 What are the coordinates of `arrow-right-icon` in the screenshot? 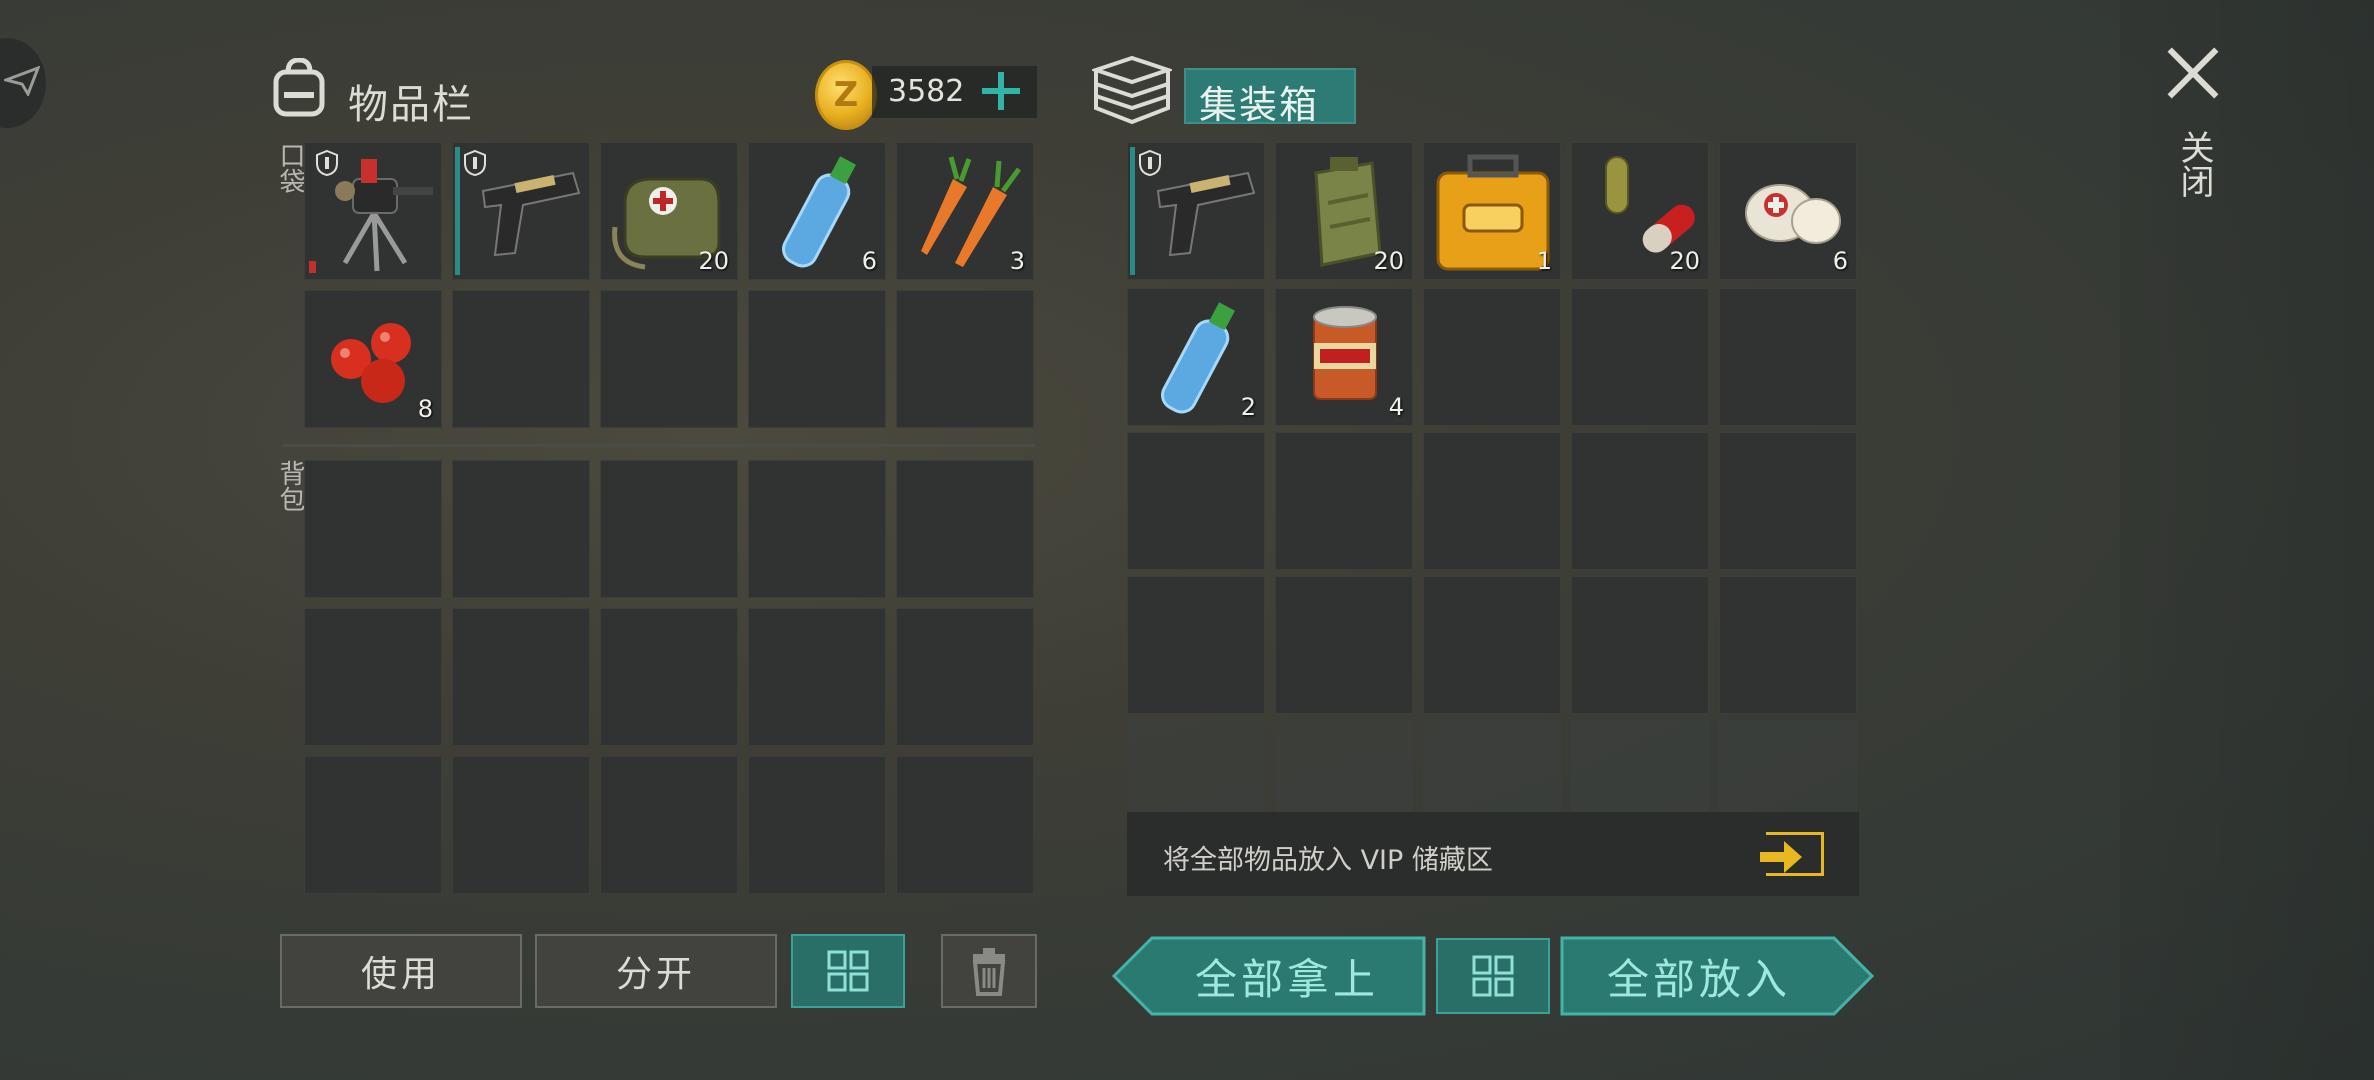 It's located at (1781, 857).